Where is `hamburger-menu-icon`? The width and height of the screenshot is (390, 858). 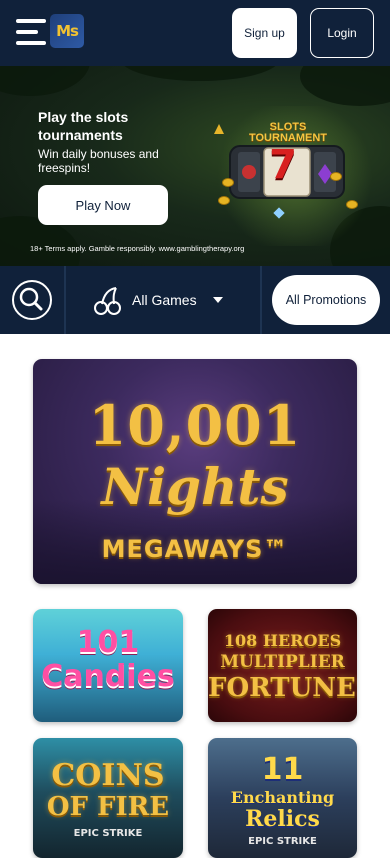 hamburger-menu-icon is located at coordinates (32, 32).